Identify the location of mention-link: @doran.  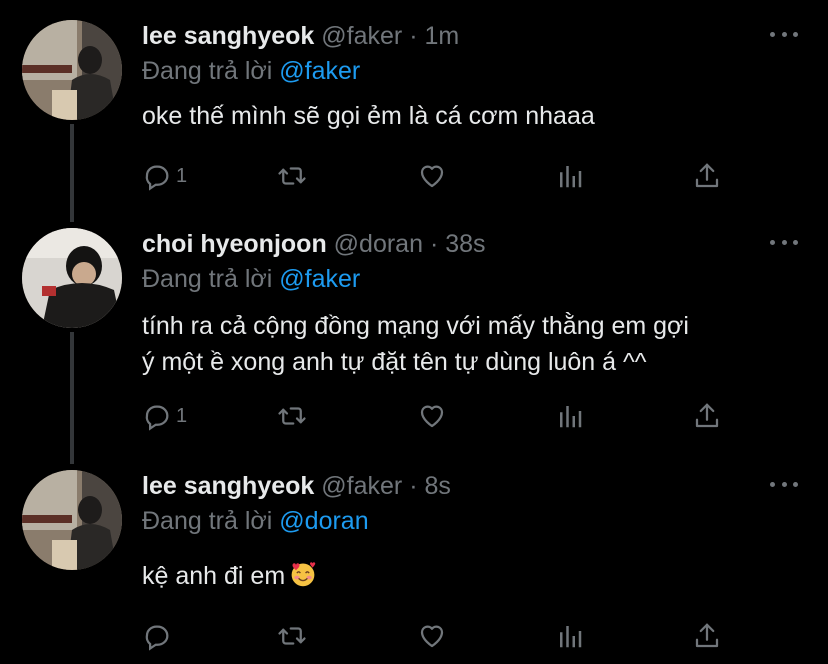
(323, 521).